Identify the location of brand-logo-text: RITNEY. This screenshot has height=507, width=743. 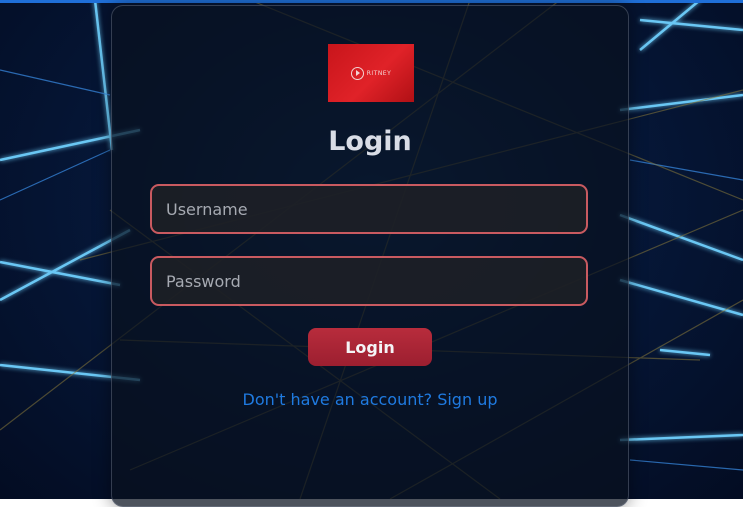
(379, 73).